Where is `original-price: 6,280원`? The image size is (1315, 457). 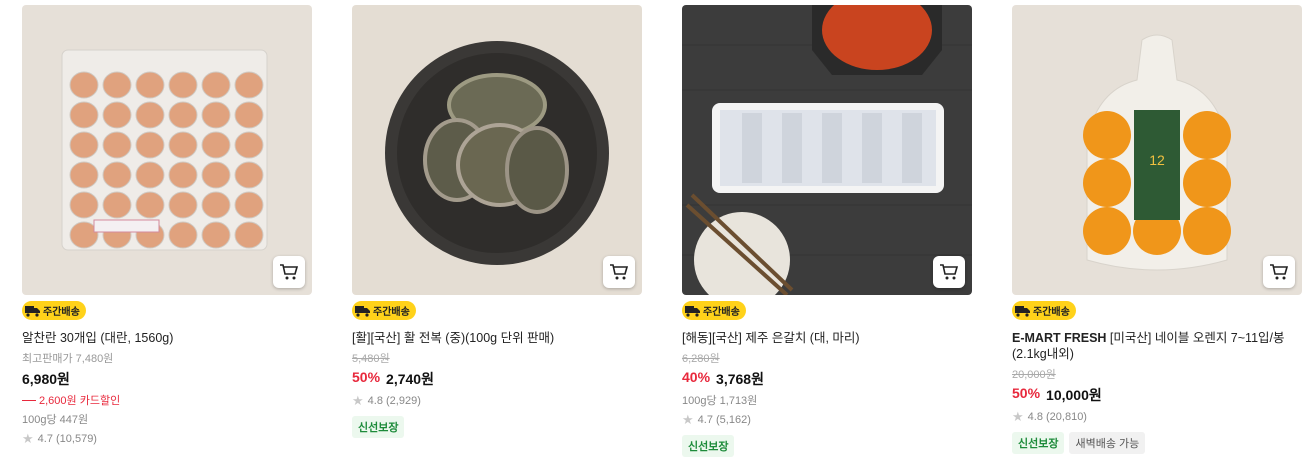 original-price: 6,280원 is located at coordinates (701, 359).